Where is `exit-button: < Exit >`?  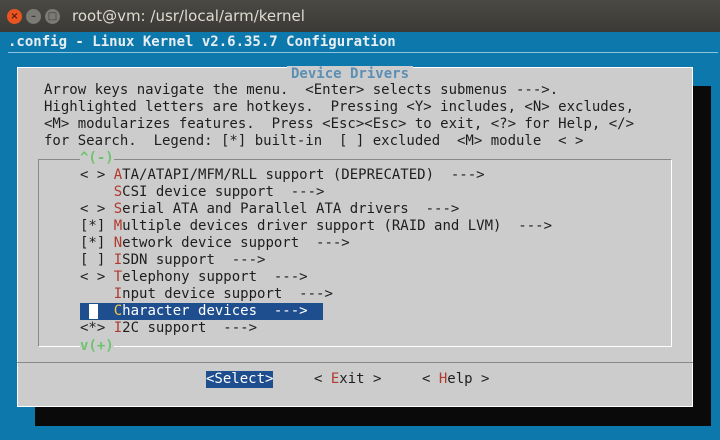 exit-button: < Exit > is located at coordinates (347, 379).